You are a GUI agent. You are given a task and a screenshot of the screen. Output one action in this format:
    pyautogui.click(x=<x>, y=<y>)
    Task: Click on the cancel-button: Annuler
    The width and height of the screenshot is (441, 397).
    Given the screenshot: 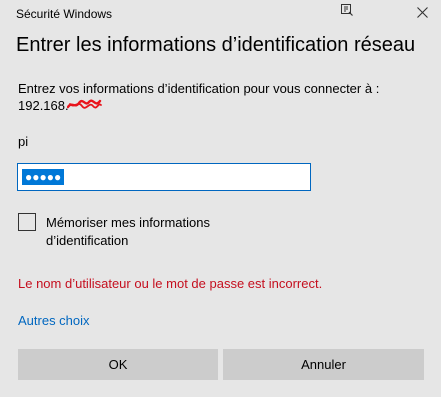 What is the action you would take?
    pyautogui.click(x=323, y=364)
    